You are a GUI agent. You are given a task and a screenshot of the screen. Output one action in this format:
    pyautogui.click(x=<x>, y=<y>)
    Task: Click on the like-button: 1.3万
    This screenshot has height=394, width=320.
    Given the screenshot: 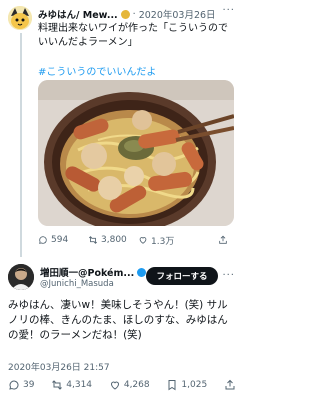 What is the action you would take?
    pyautogui.click(x=163, y=240)
    